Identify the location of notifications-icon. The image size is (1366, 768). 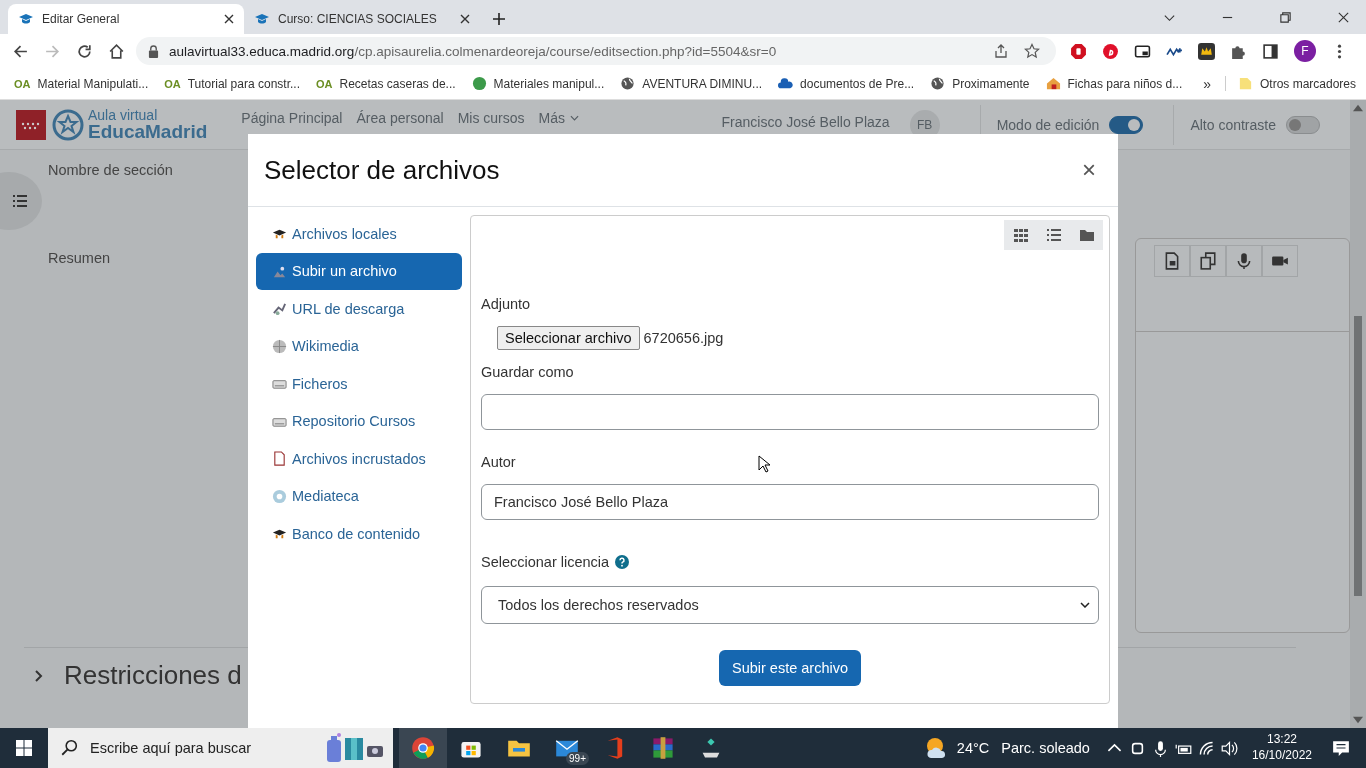
(1341, 748).